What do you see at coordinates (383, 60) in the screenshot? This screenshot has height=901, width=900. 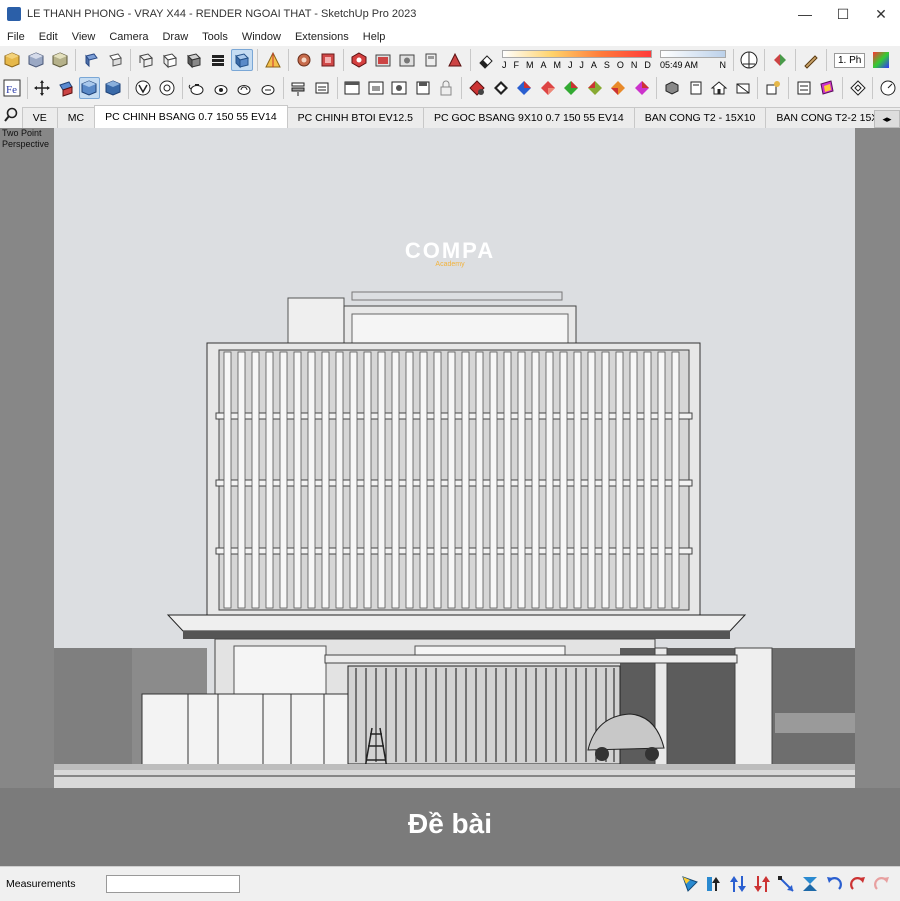 I see `vray-interactive-icon` at bounding box center [383, 60].